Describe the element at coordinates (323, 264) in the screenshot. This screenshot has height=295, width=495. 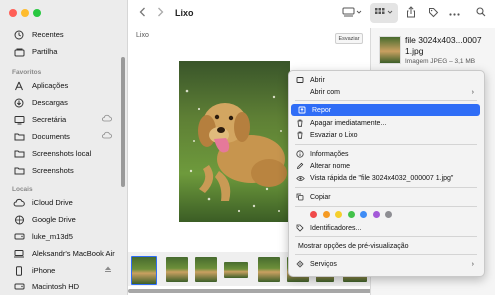
I see `menu-item-label: Serviços` at that location.